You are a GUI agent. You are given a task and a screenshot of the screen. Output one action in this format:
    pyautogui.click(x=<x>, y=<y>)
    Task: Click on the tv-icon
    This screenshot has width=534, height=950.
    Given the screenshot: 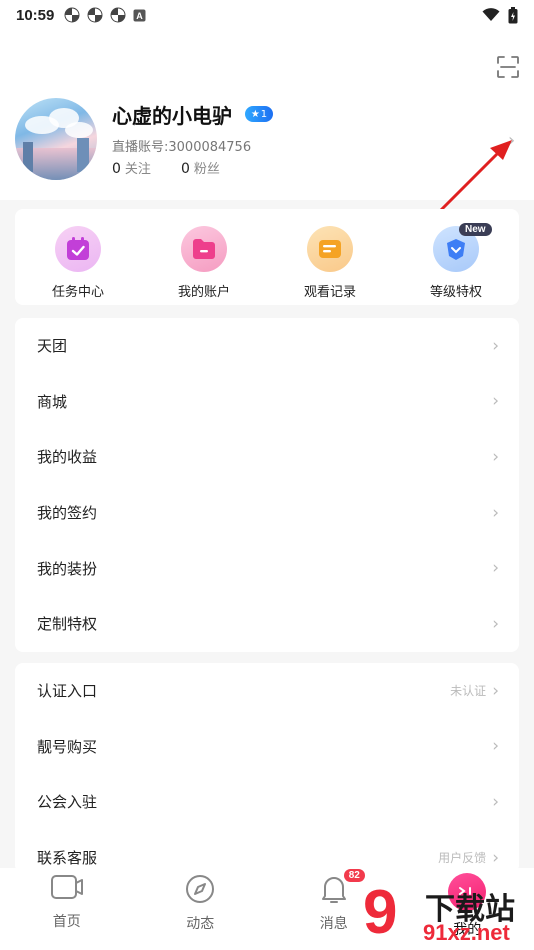 What is the action you would take?
    pyautogui.click(x=66, y=887)
    